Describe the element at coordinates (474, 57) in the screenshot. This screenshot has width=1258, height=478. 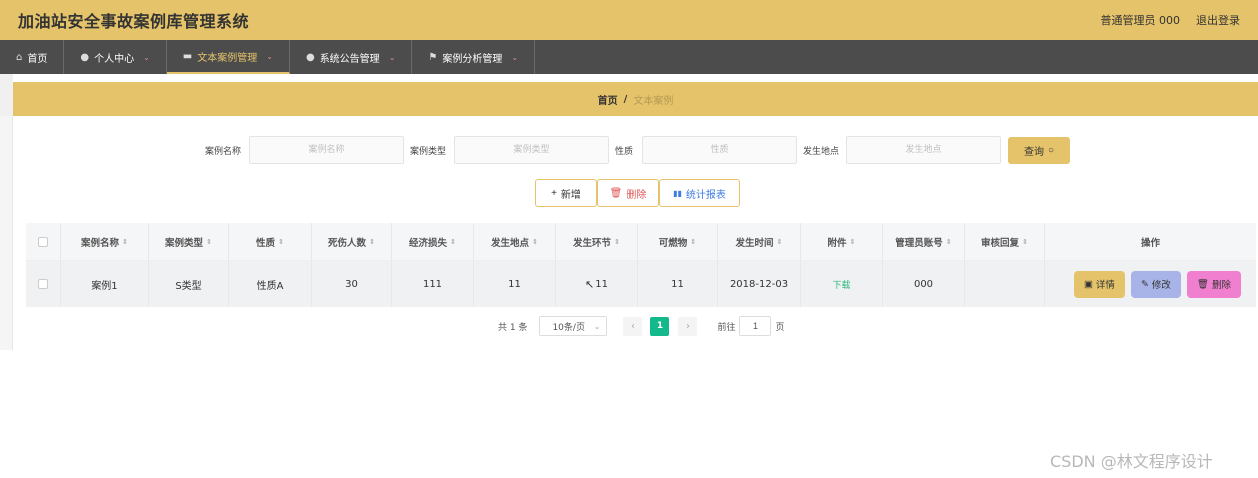
I see `nav-item-case-analysis-management: ⚑ 案例分析管理 ⌄` at that location.